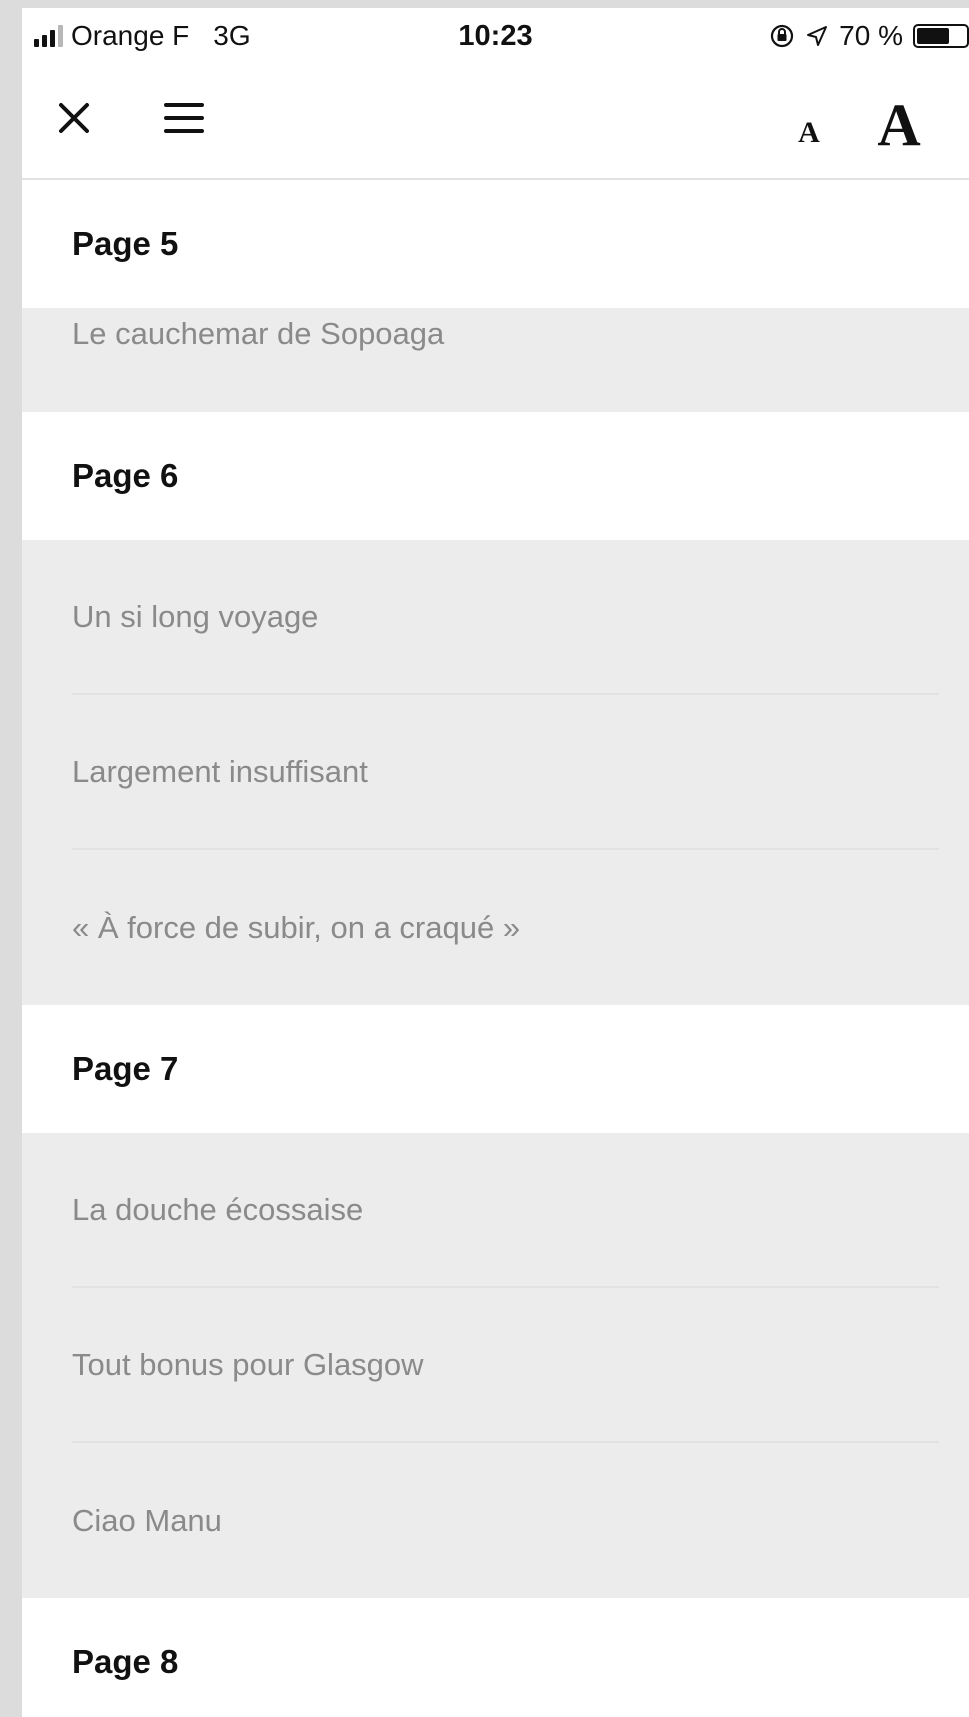 The width and height of the screenshot is (969, 1717). What do you see at coordinates (809, 133) in the screenshot?
I see `decrease-font-button: A` at bounding box center [809, 133].